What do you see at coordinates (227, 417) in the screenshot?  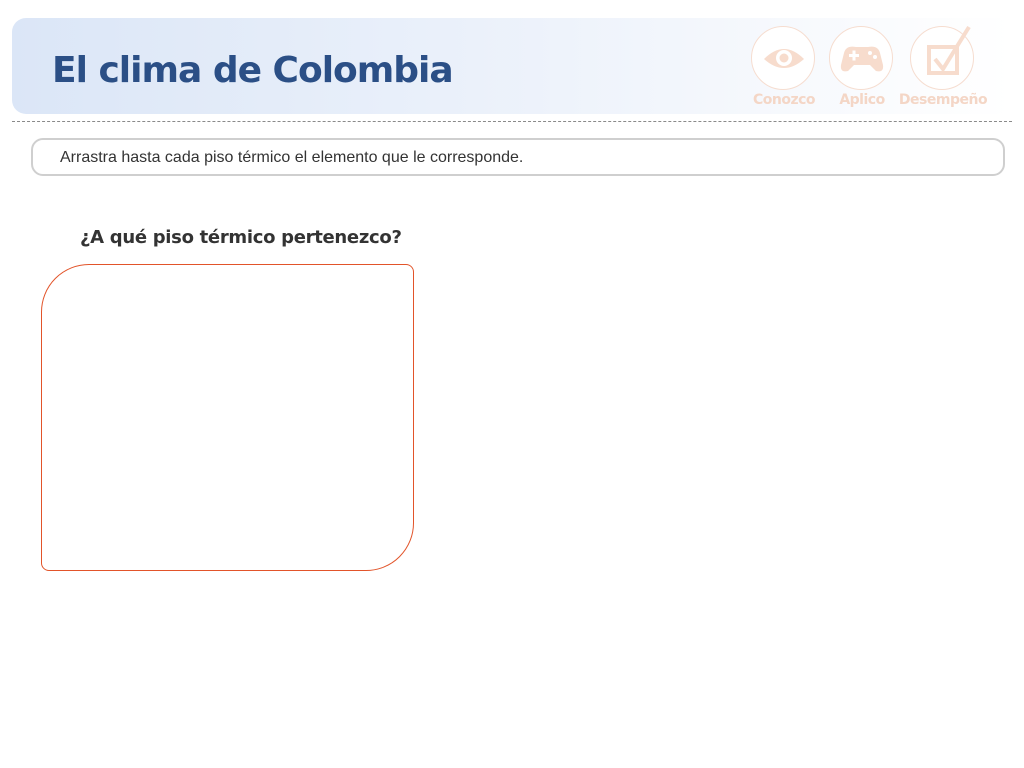 I see `drop-zone` at bounding box center [227, 417].